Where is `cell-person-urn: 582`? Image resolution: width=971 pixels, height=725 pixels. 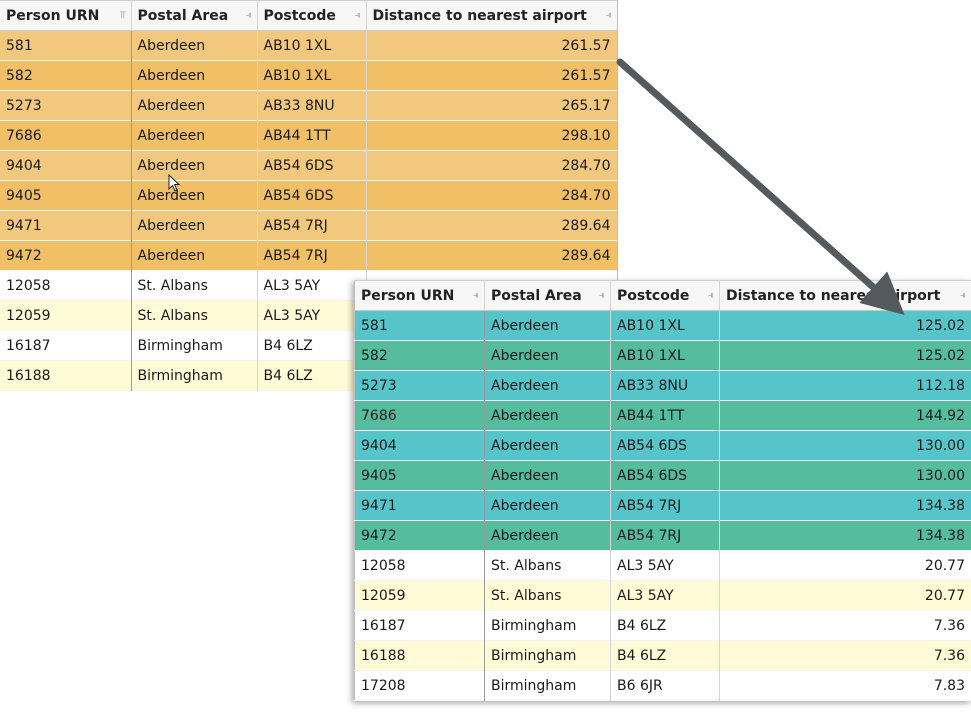
cell-person-urn: 582 is located at coordinates (419, 355).